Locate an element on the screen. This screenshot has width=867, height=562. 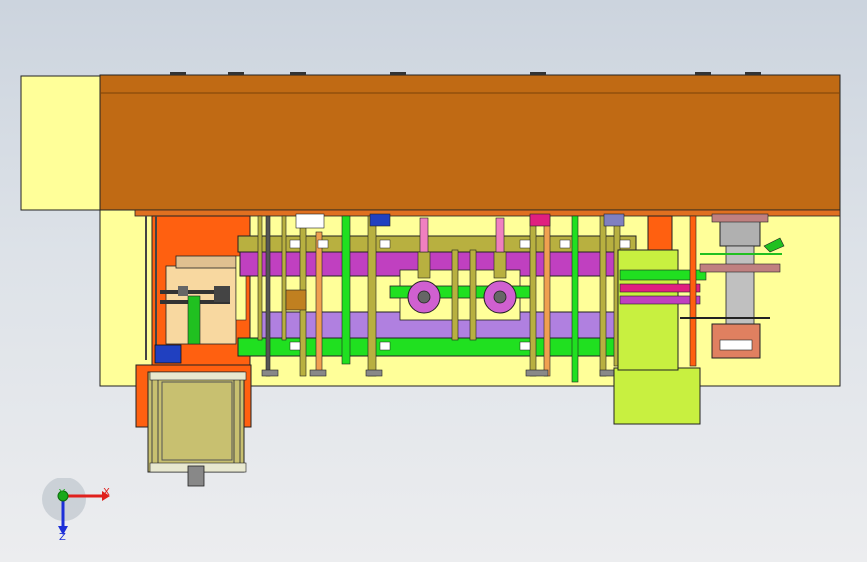
motor-shaft is located at coordinates (196, 476).